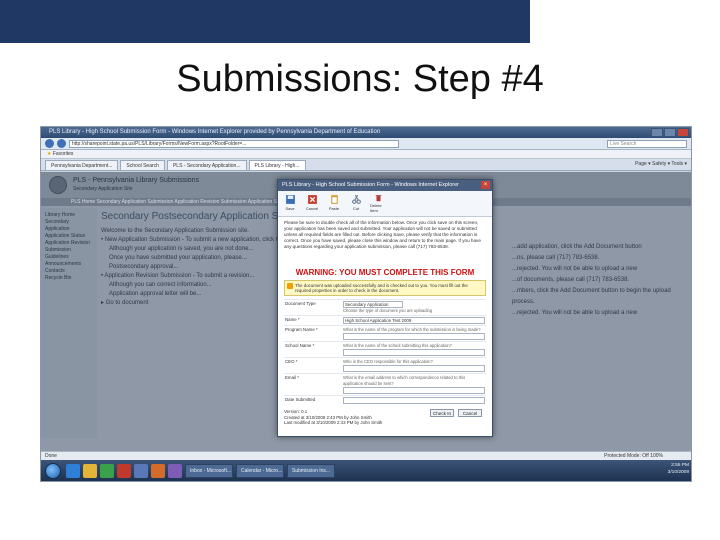  What do you see at coordinates (175, 470) in the screenshot?
I see `onenote-quicklaunch-icon` at bounding box center [175, 470].